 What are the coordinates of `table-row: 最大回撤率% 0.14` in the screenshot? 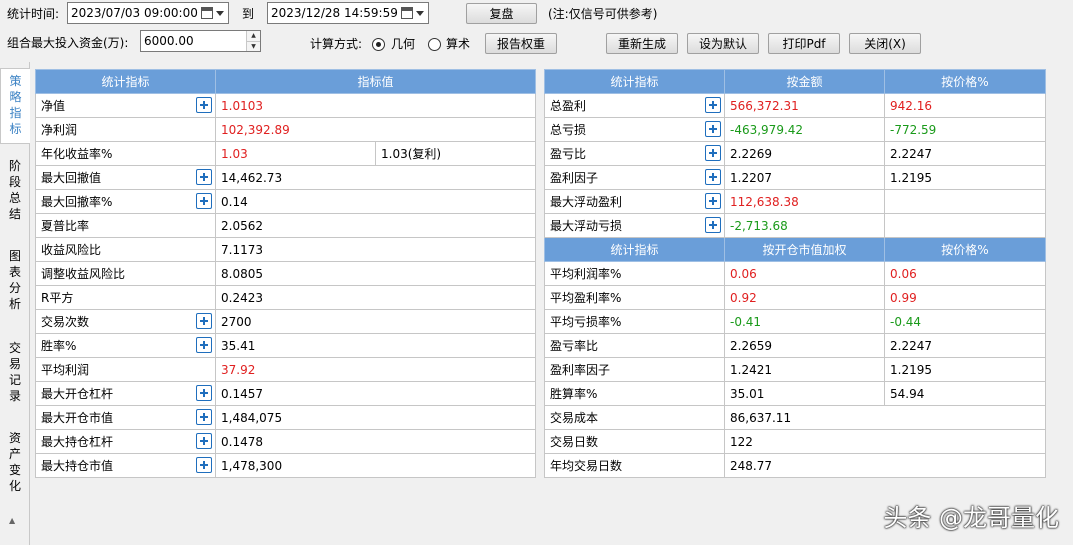 It's located at (286, 201).